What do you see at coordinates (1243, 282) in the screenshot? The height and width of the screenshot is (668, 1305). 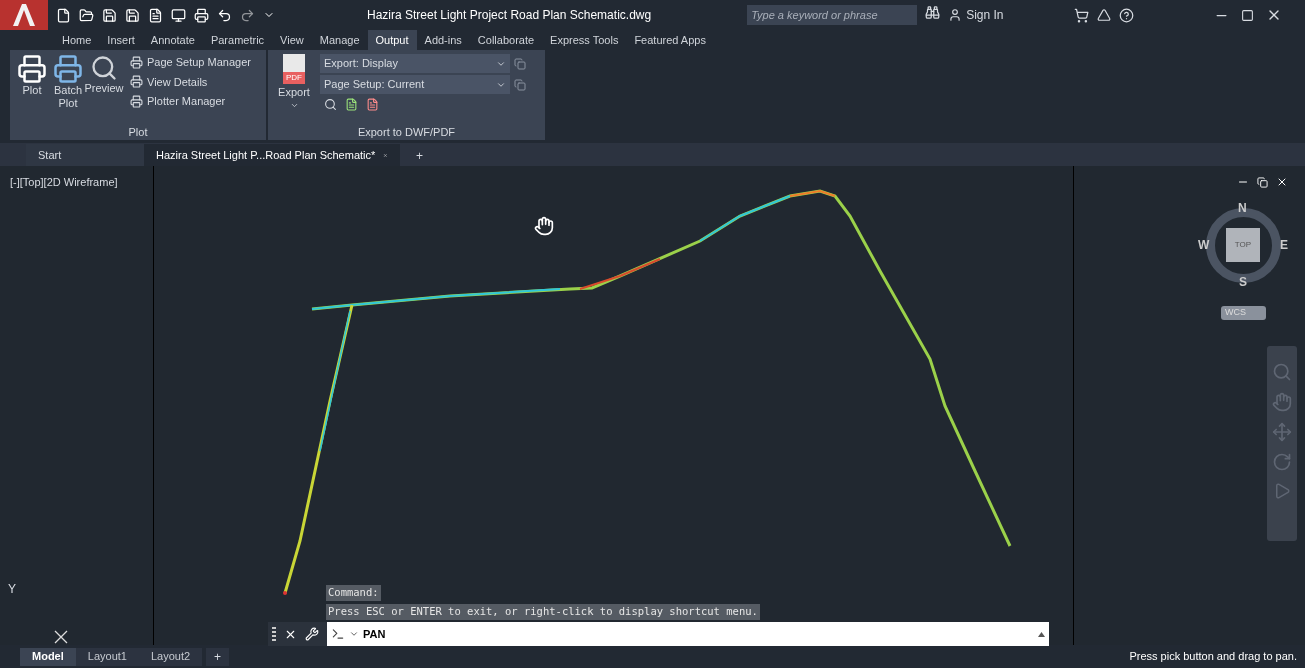 I see `compass-south: S` at bounding box center [1243, 282].